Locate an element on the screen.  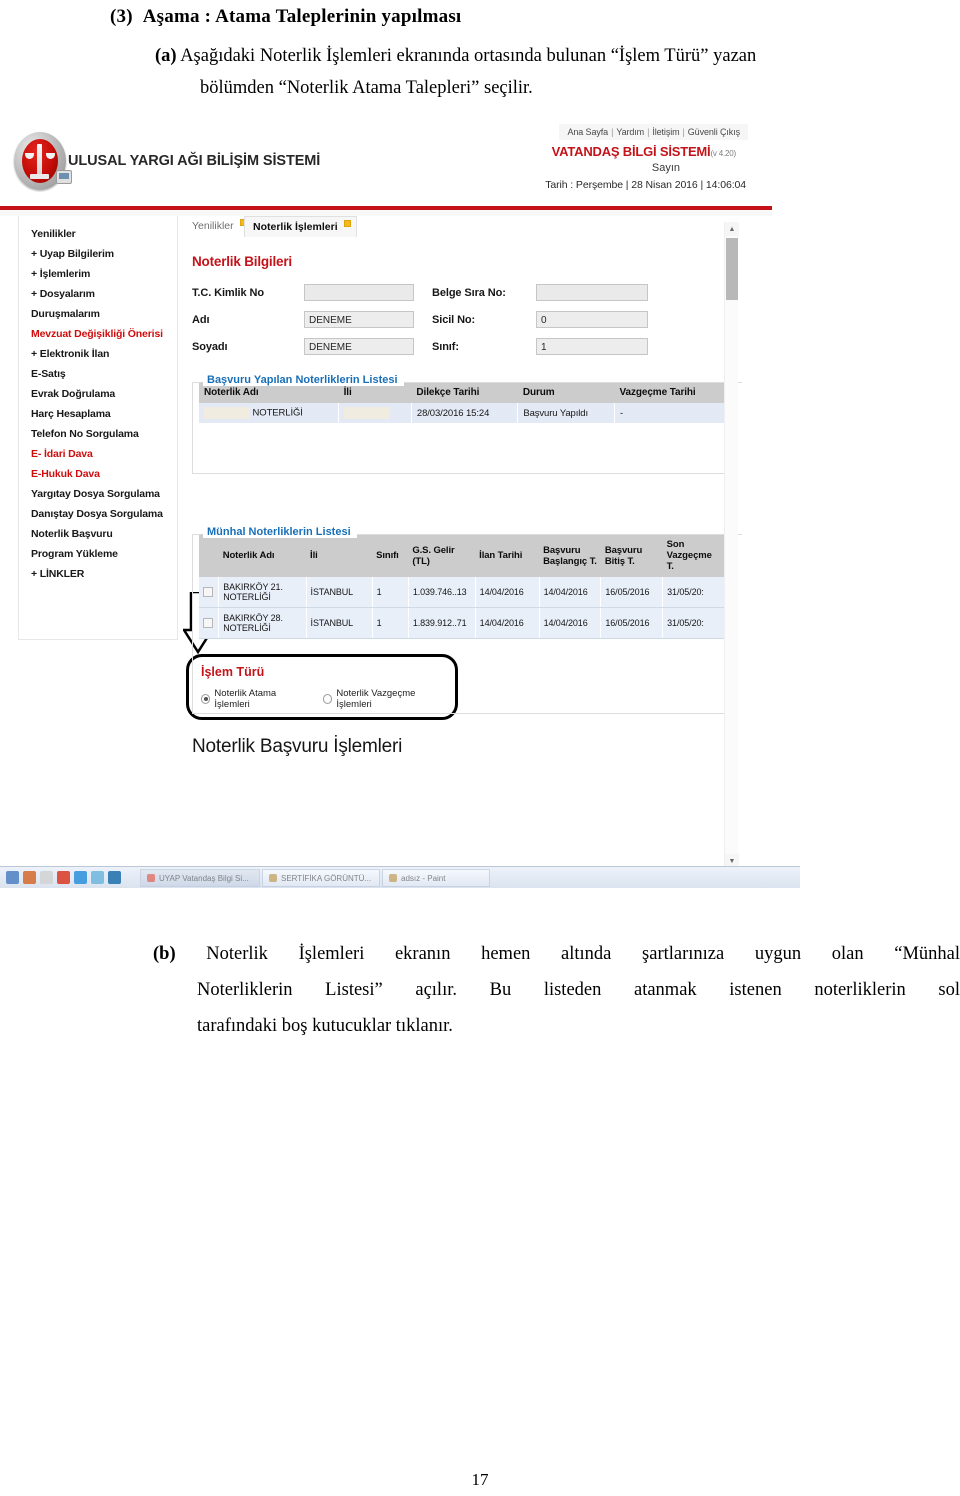
cell-basvuru-baslangic: 14/04/2016 is located at coordinates (570, 592).